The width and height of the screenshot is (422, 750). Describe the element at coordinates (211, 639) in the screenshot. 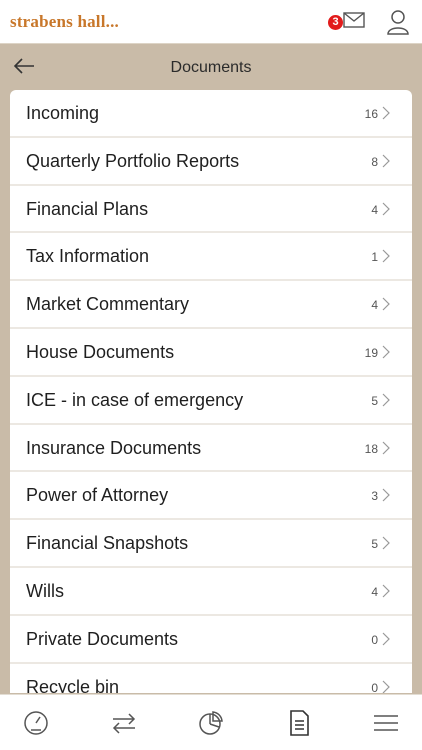

I see `list-item: Private Documents 0` at that location.